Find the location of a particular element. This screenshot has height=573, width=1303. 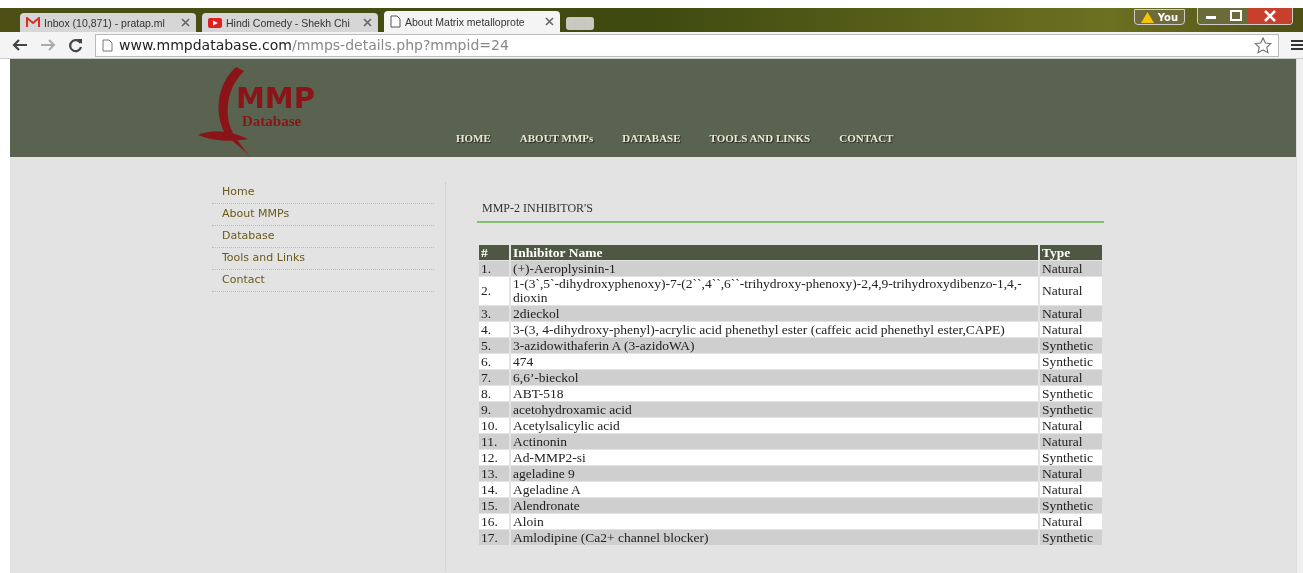

mail-icon is located at coordinates (33, 22).